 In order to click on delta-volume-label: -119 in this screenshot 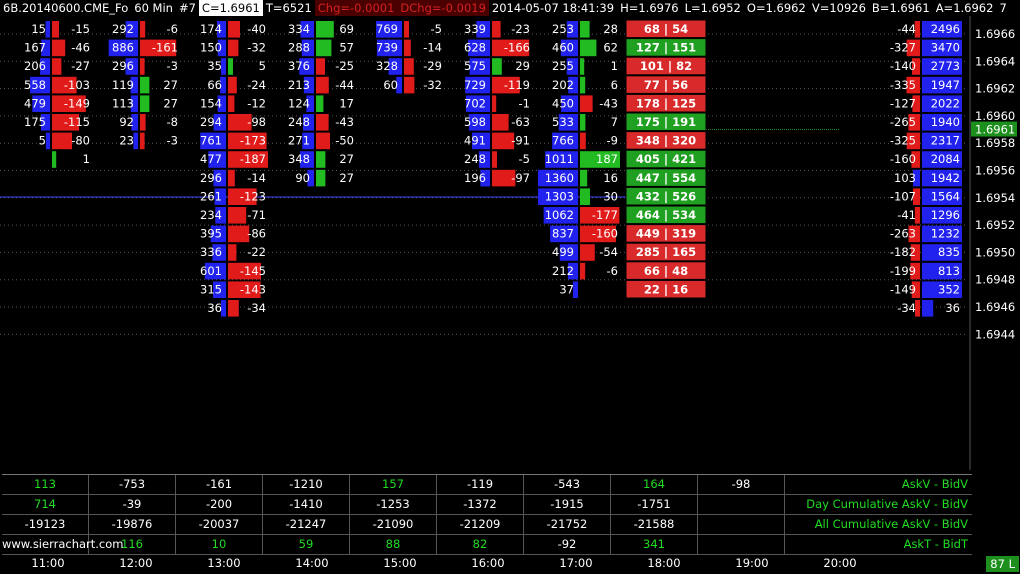, I will do `click(517, 85)`.